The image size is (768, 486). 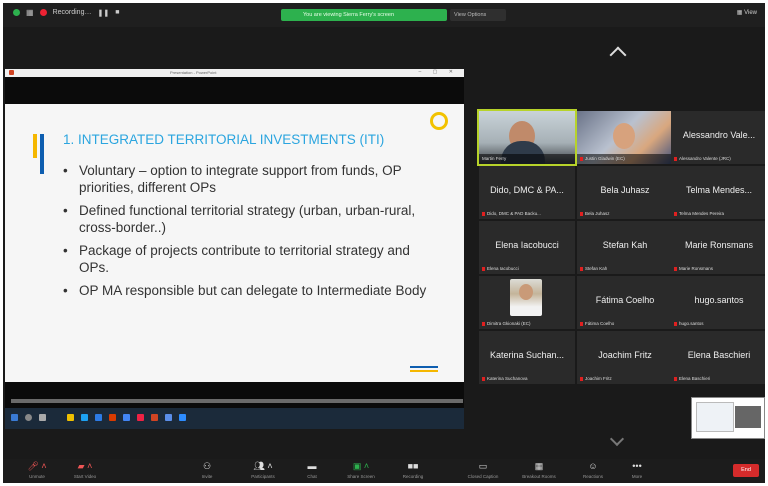 What do you see at coordinates (207, 470) in the screenshot?
I see `invite-button: ⚇ Invite` at bounding box center [207, 470].